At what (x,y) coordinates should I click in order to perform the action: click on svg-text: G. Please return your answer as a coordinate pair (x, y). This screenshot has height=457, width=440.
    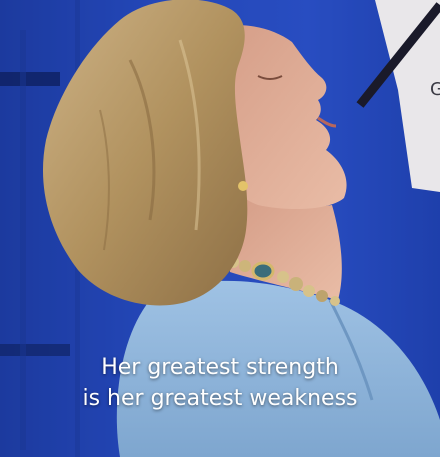
    Looking at the image, I should click on (435, 89).